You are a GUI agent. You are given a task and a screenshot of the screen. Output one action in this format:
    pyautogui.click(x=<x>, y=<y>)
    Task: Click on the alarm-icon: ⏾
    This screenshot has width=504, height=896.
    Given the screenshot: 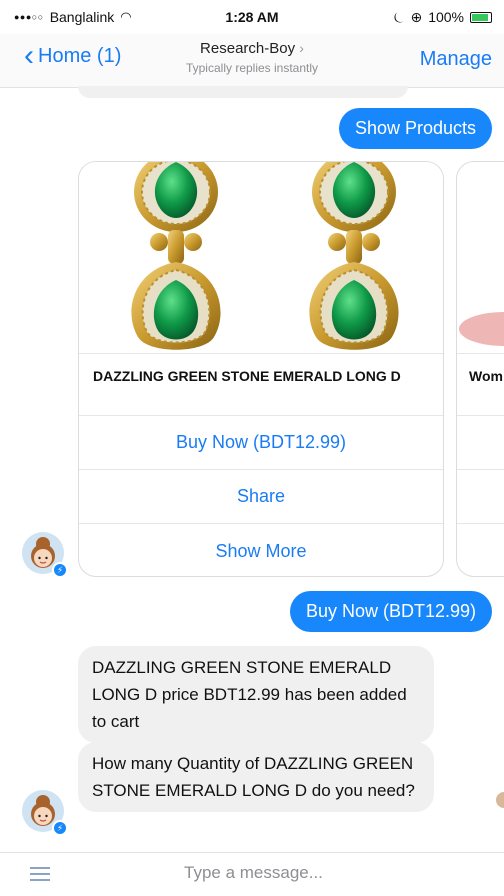 What is the action you would take?
    pyautogui.click(x=399, y=16)
    